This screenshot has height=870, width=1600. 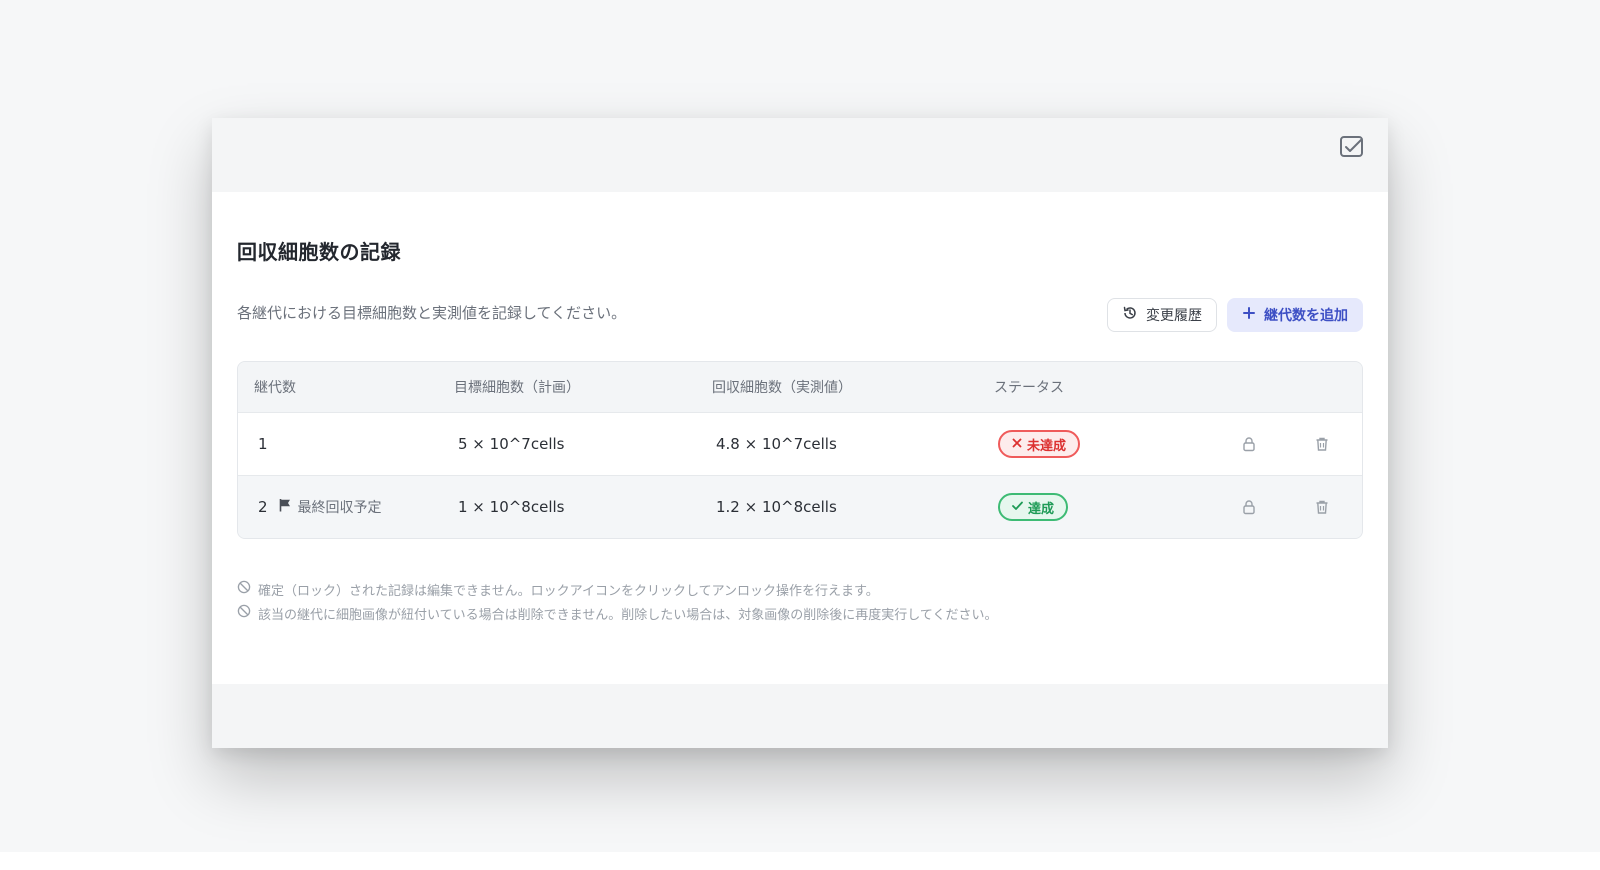 I want to click on passage-number: 2 最終回収予定, so click(x=320, y=507).